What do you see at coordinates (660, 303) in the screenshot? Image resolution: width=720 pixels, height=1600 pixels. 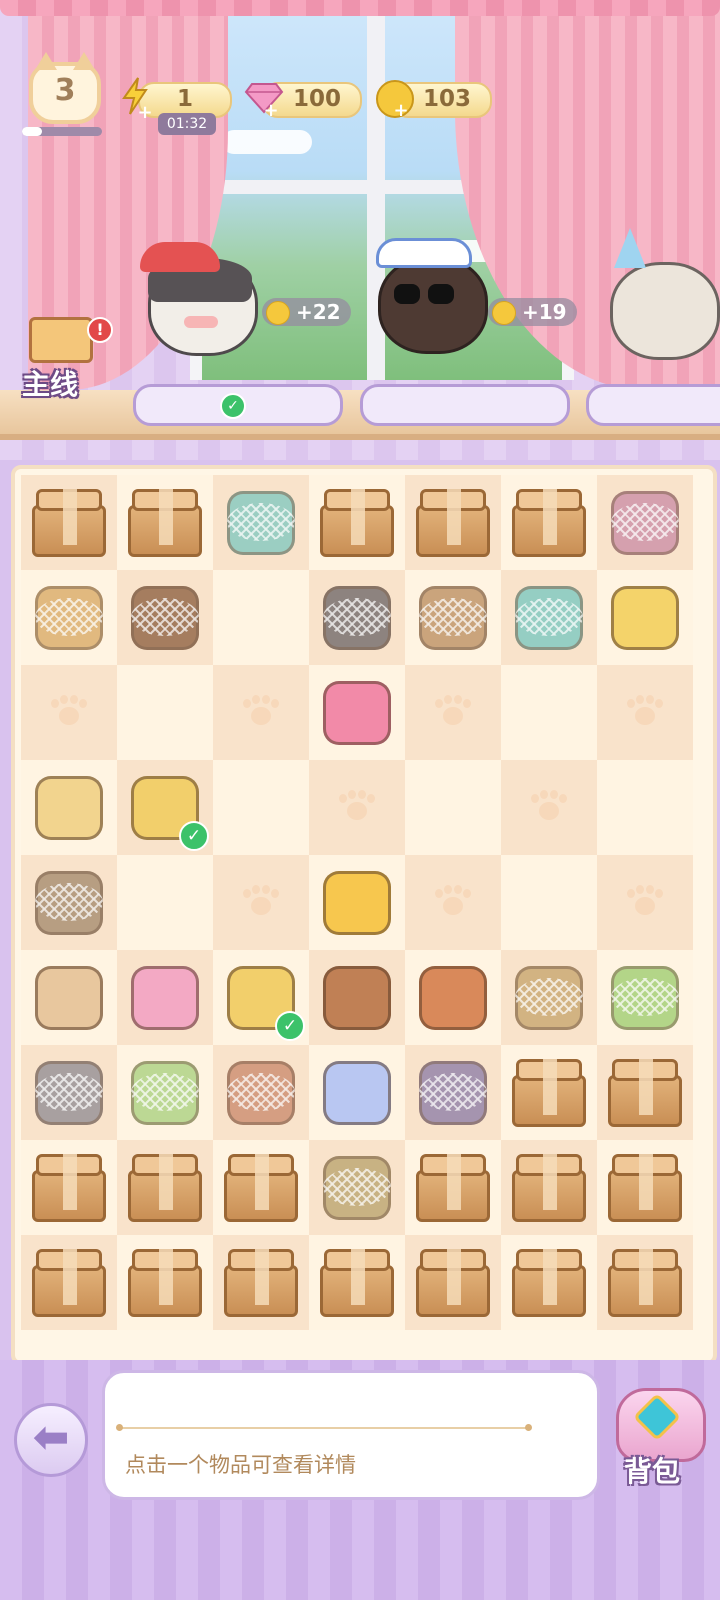 I see `customer-party-cat` at bounding box center [660, 303].